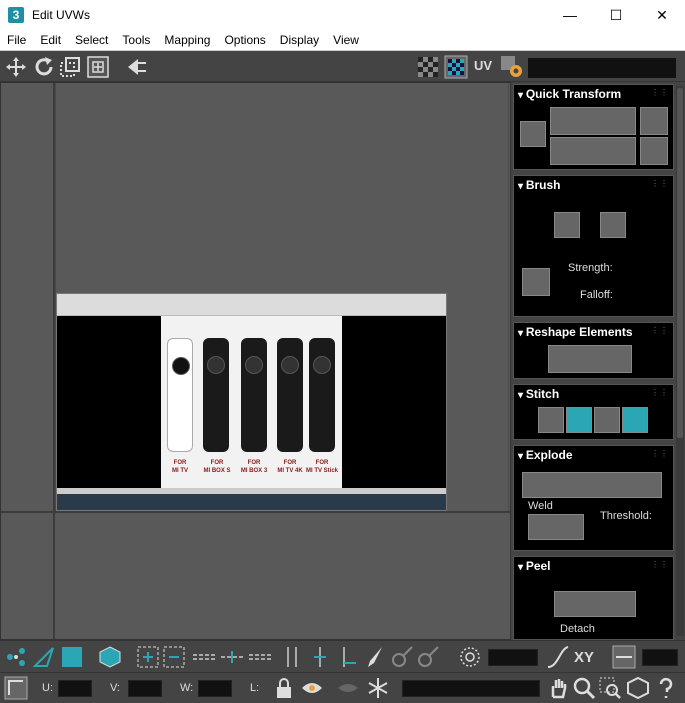 This screenshot has height=703, width=685. What do you see at coordinates (16, 67) in the screenshot?
I see `move-icon` at bounding box center [16, 67].